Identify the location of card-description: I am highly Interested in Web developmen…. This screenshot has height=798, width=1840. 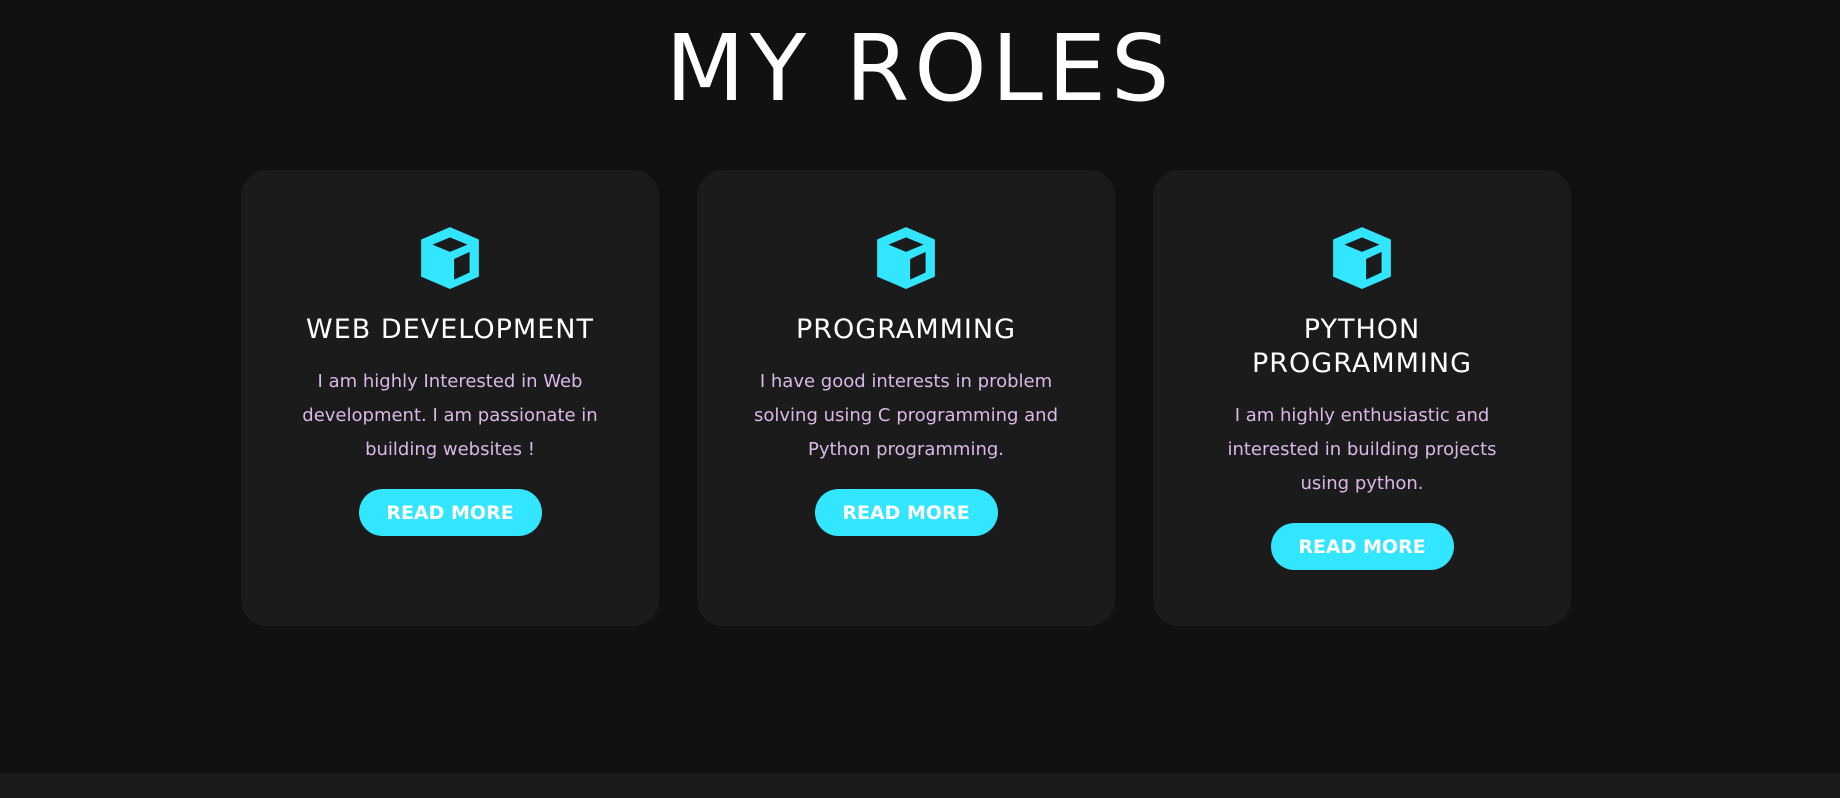
(450, 415).